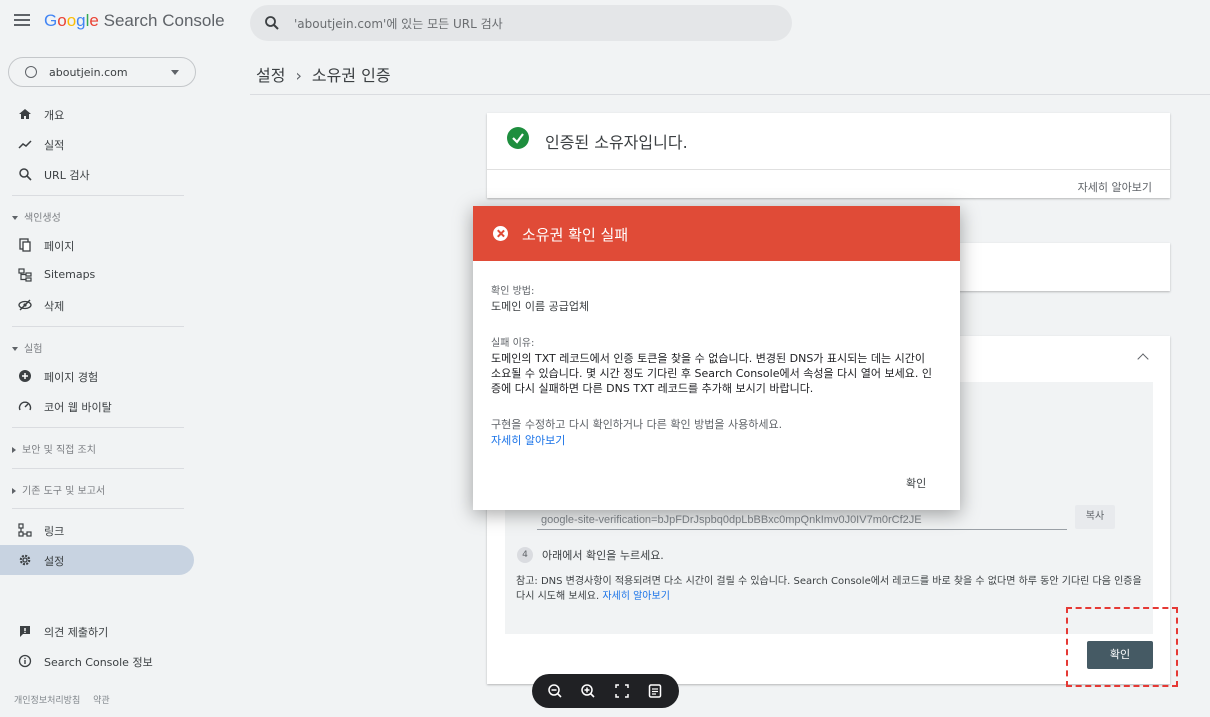 The width and height of the screenshot is (1210, 717). I want to click on sidebar-item-label: 코어 웹 바이탈, so click(78, 407).